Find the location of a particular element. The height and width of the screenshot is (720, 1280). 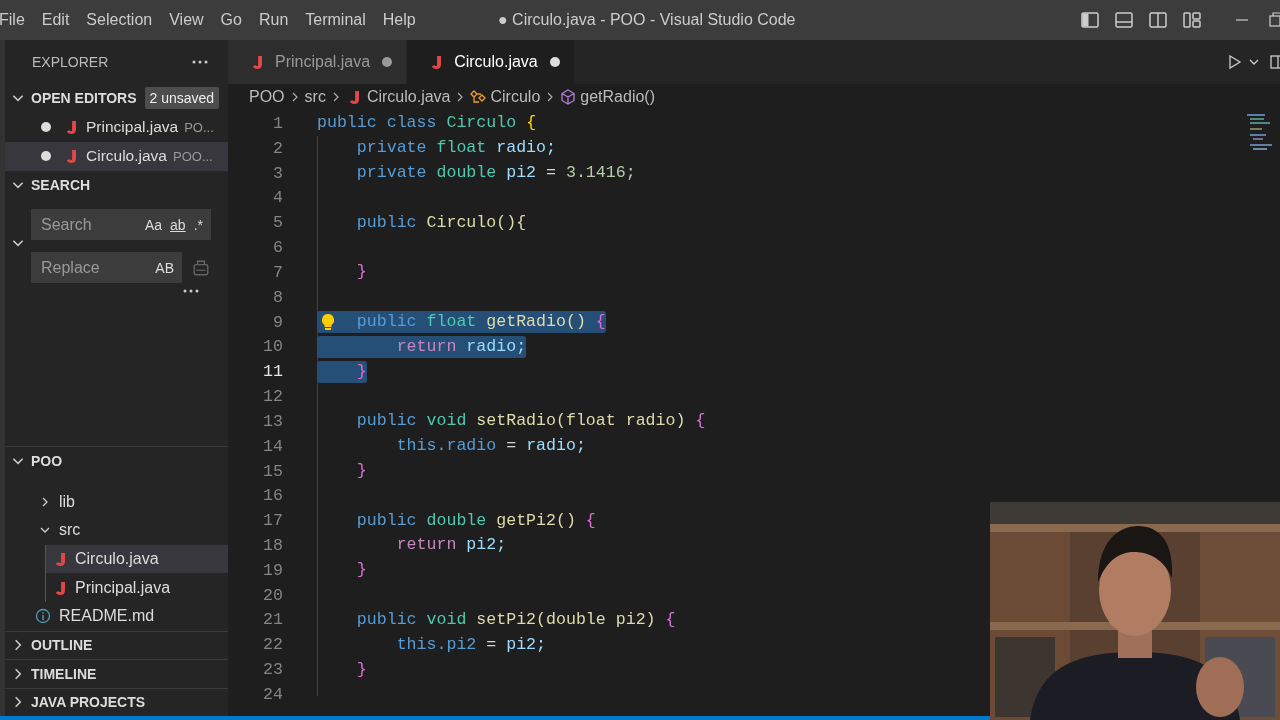

tree-item: Circulo.java is located at coordinates (136, 559).